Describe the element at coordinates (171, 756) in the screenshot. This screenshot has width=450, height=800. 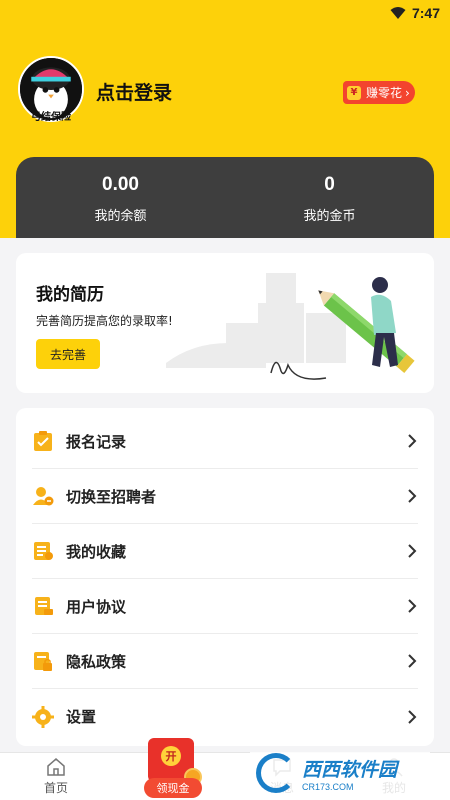
I see `open-label: 开` at that location.